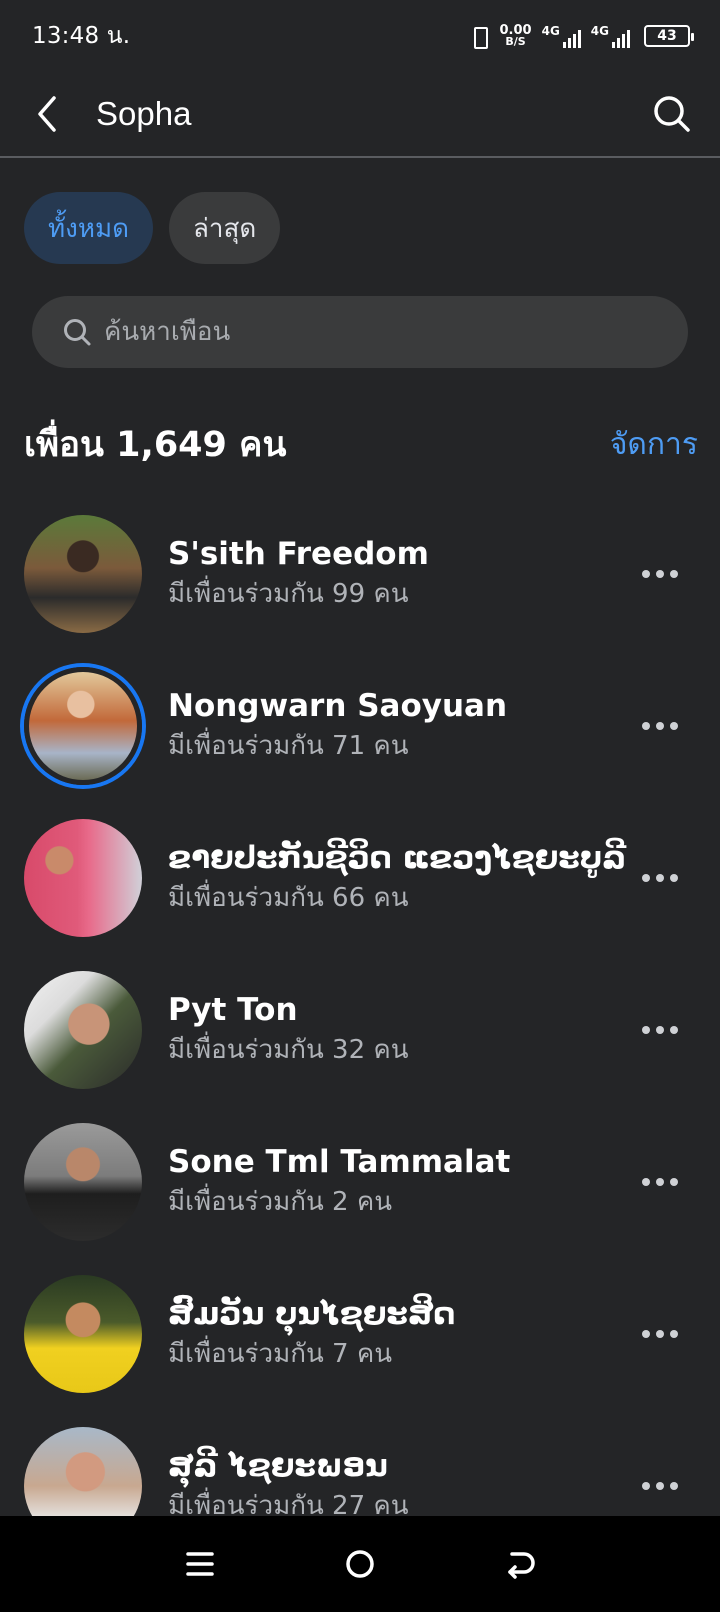 The height and width of the screenshot is (1612, 720). Describe the element at coordinates (654, 444) in the screenshot. I see `manage-link: จัดการ` at that location.